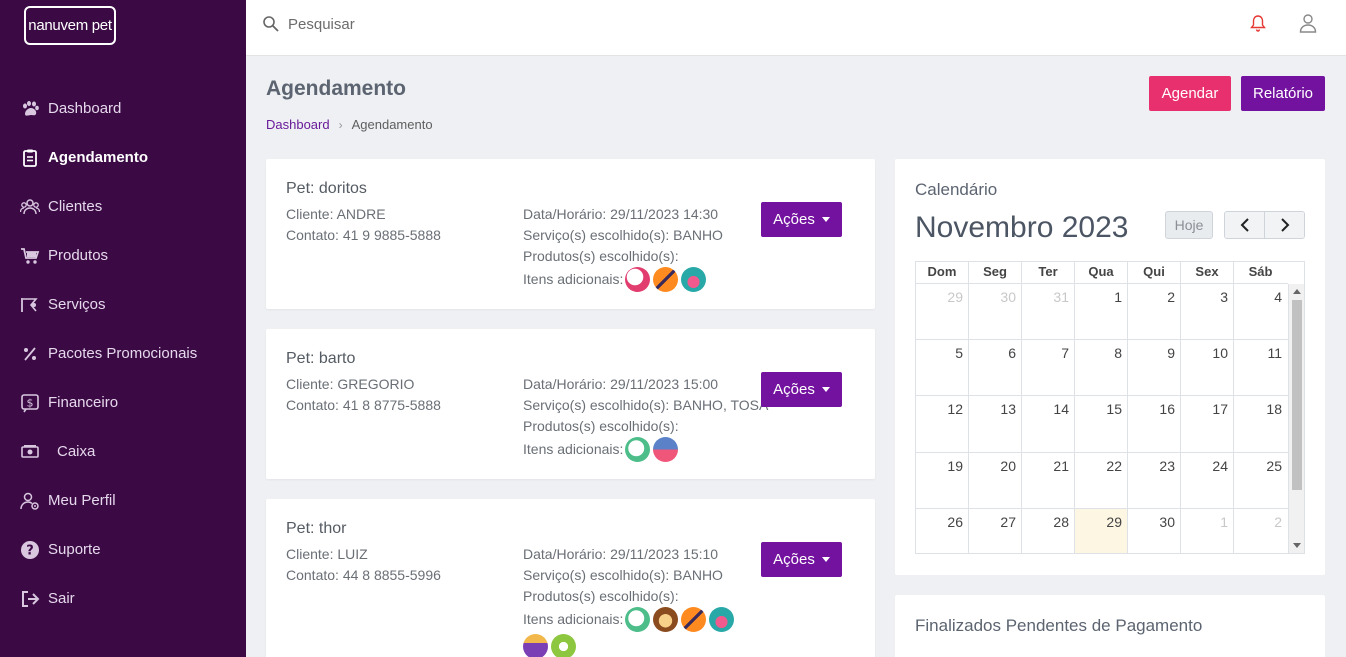 The height and width of the screenshot is (657, 1346). What do you see at coordinates (123, 451) in the screenshot?
I see `sidebar-item-caixa: Caixa` at bounding box center [123, 451].